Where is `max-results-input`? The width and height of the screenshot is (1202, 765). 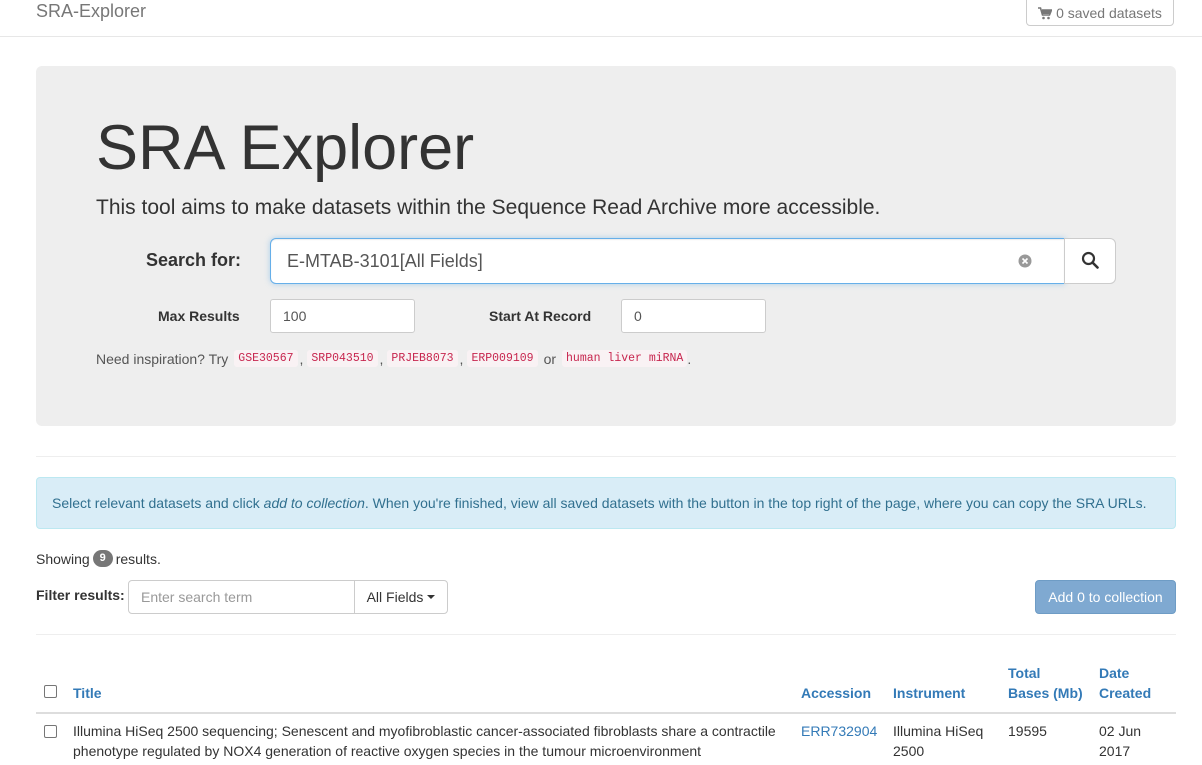
max-results-input is located at coordinates (342, 316).